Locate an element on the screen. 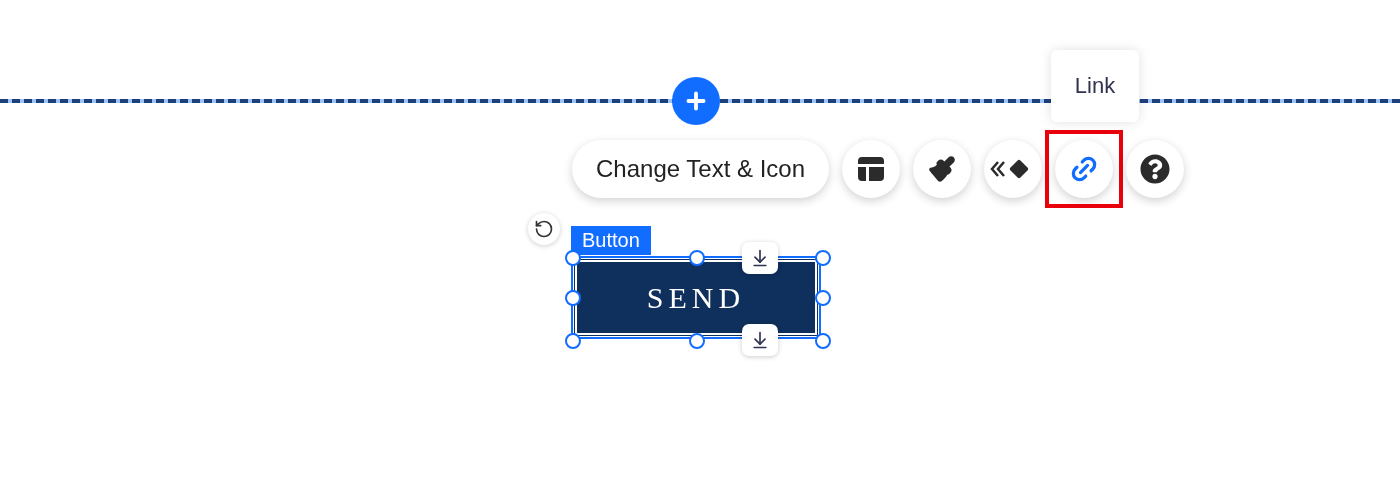 The image size is (1400, 481). selection-frame: SEND is located at coordinates (696, 297).